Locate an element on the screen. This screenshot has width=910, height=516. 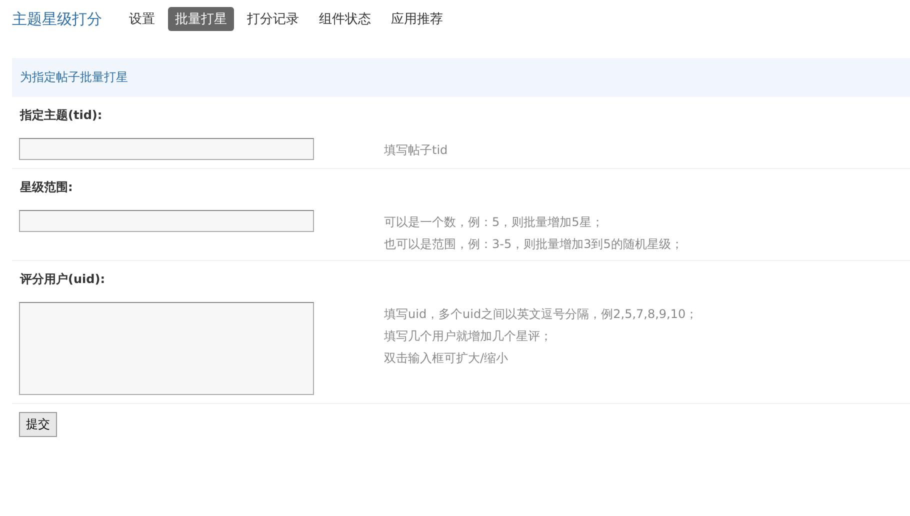
hint-text: 填写几个用户就增加几个星评； is located at coordinates (468, 336).